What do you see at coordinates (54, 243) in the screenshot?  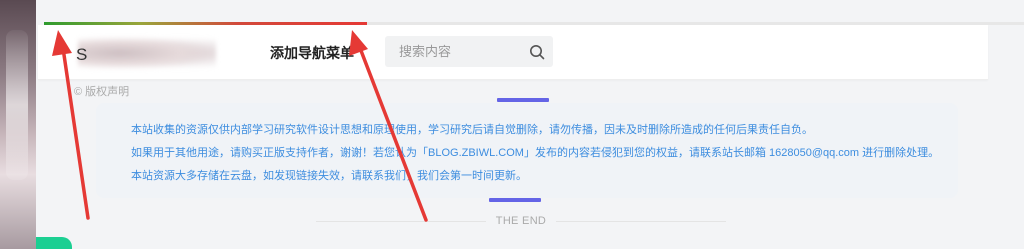 I see `floating-action-button` at bounding box center [54, 243].